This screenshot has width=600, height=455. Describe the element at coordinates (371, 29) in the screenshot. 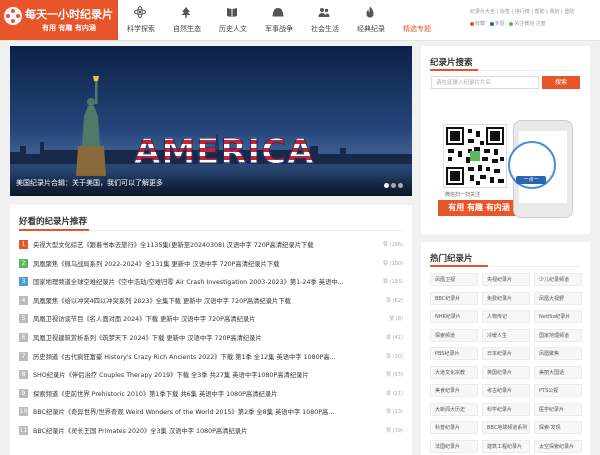

I see `nav-label: 经典纪录` at that location.